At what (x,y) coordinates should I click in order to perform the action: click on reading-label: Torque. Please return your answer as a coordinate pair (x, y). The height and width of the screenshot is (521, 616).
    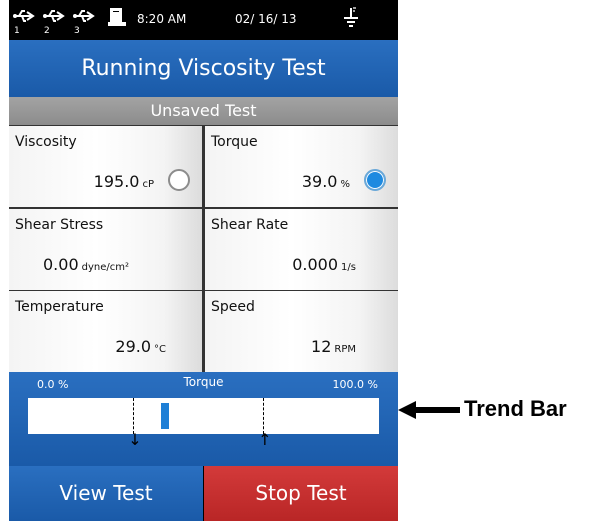
    Looking at the image, I should click on (234, 142).